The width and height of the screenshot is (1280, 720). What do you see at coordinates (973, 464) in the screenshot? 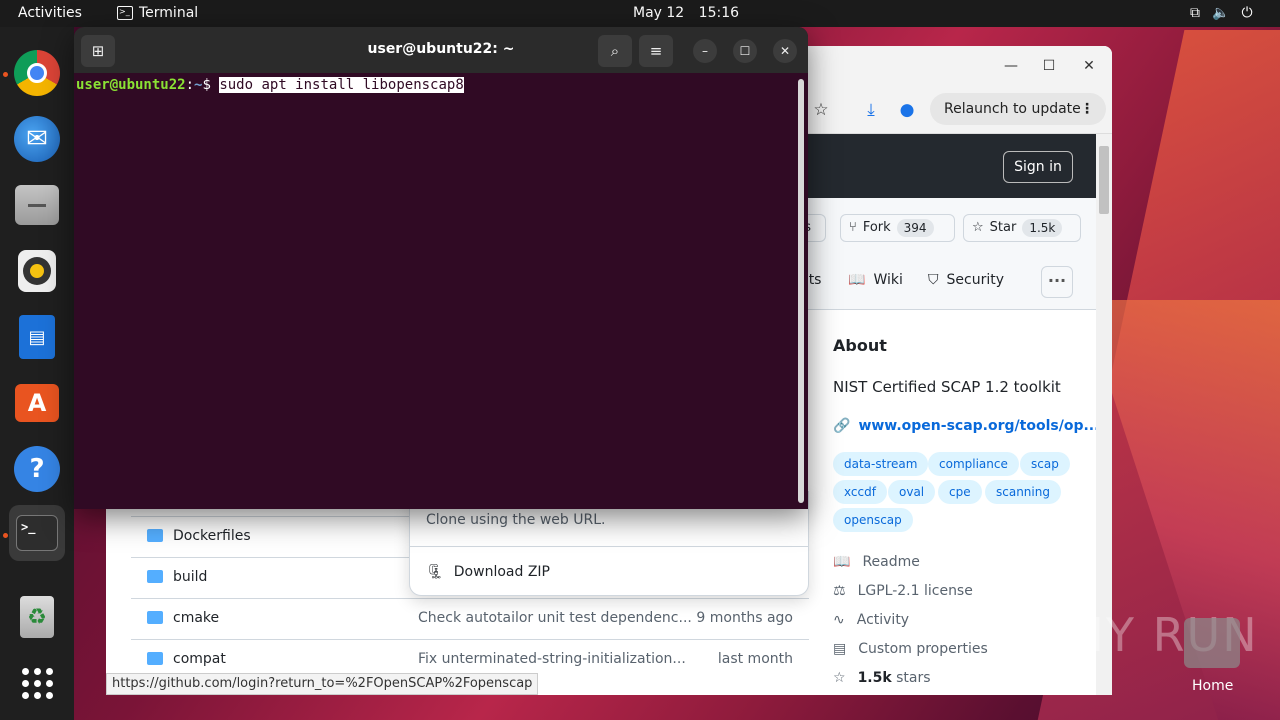
I see `topic-tag: compliance` at bounding box center [973, 464].